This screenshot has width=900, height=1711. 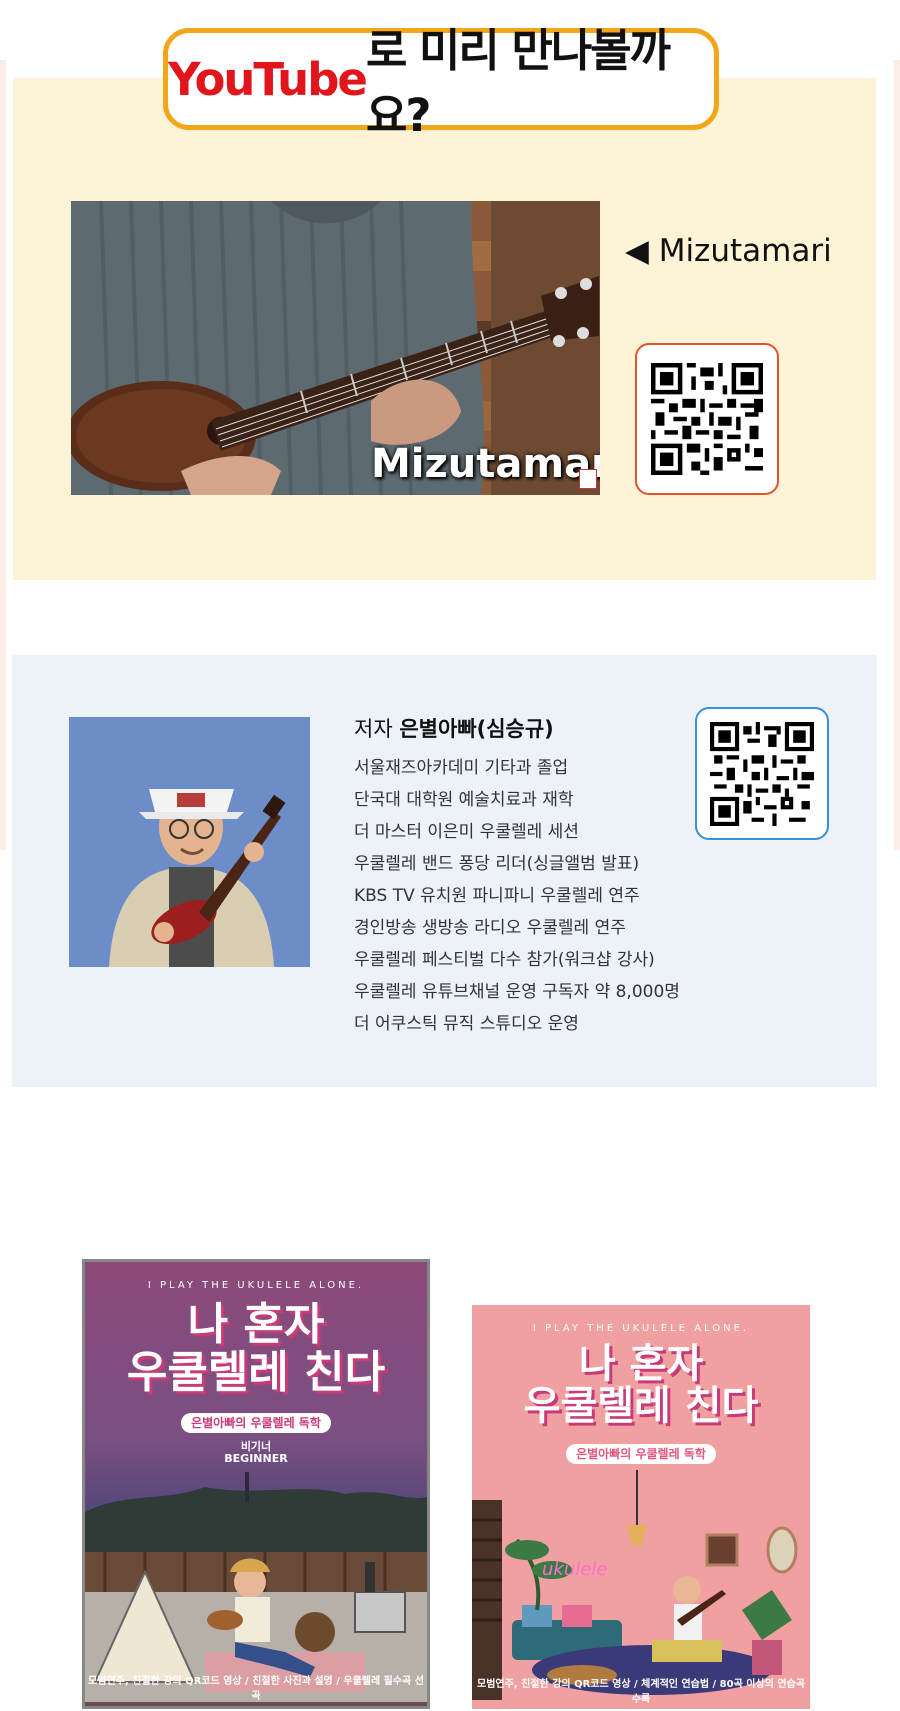 I want to click on author-portrait-image, so click(x=189, y=842).